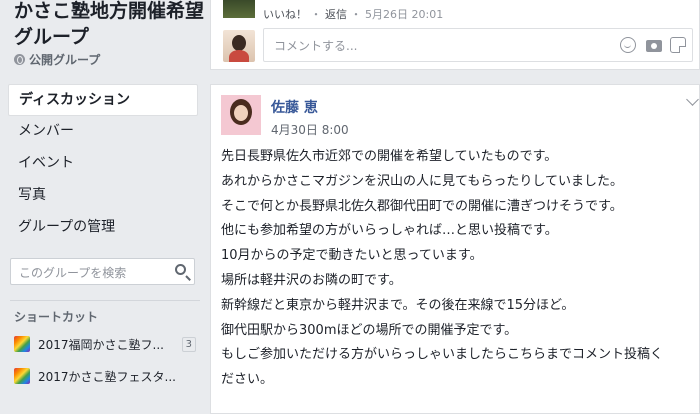 The image size is (700, 414). I want to click on post-line: 他にも参加希望の方がいらっしゃれば…と思い投稿です。, so click(389, 231).